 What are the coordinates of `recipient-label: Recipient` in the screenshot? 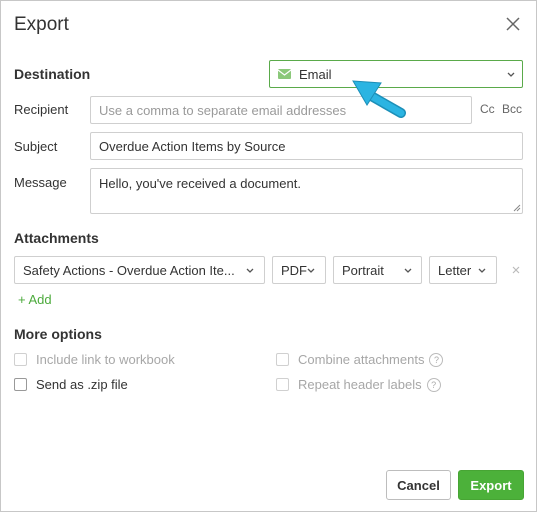 It's located at (41, 109).